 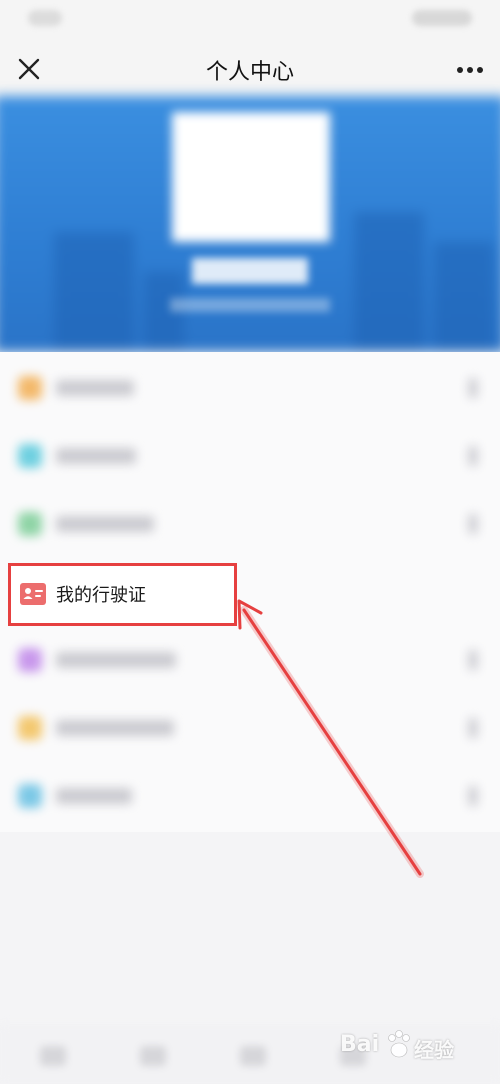 I want to click on more-button, so click(x=455, y=70).